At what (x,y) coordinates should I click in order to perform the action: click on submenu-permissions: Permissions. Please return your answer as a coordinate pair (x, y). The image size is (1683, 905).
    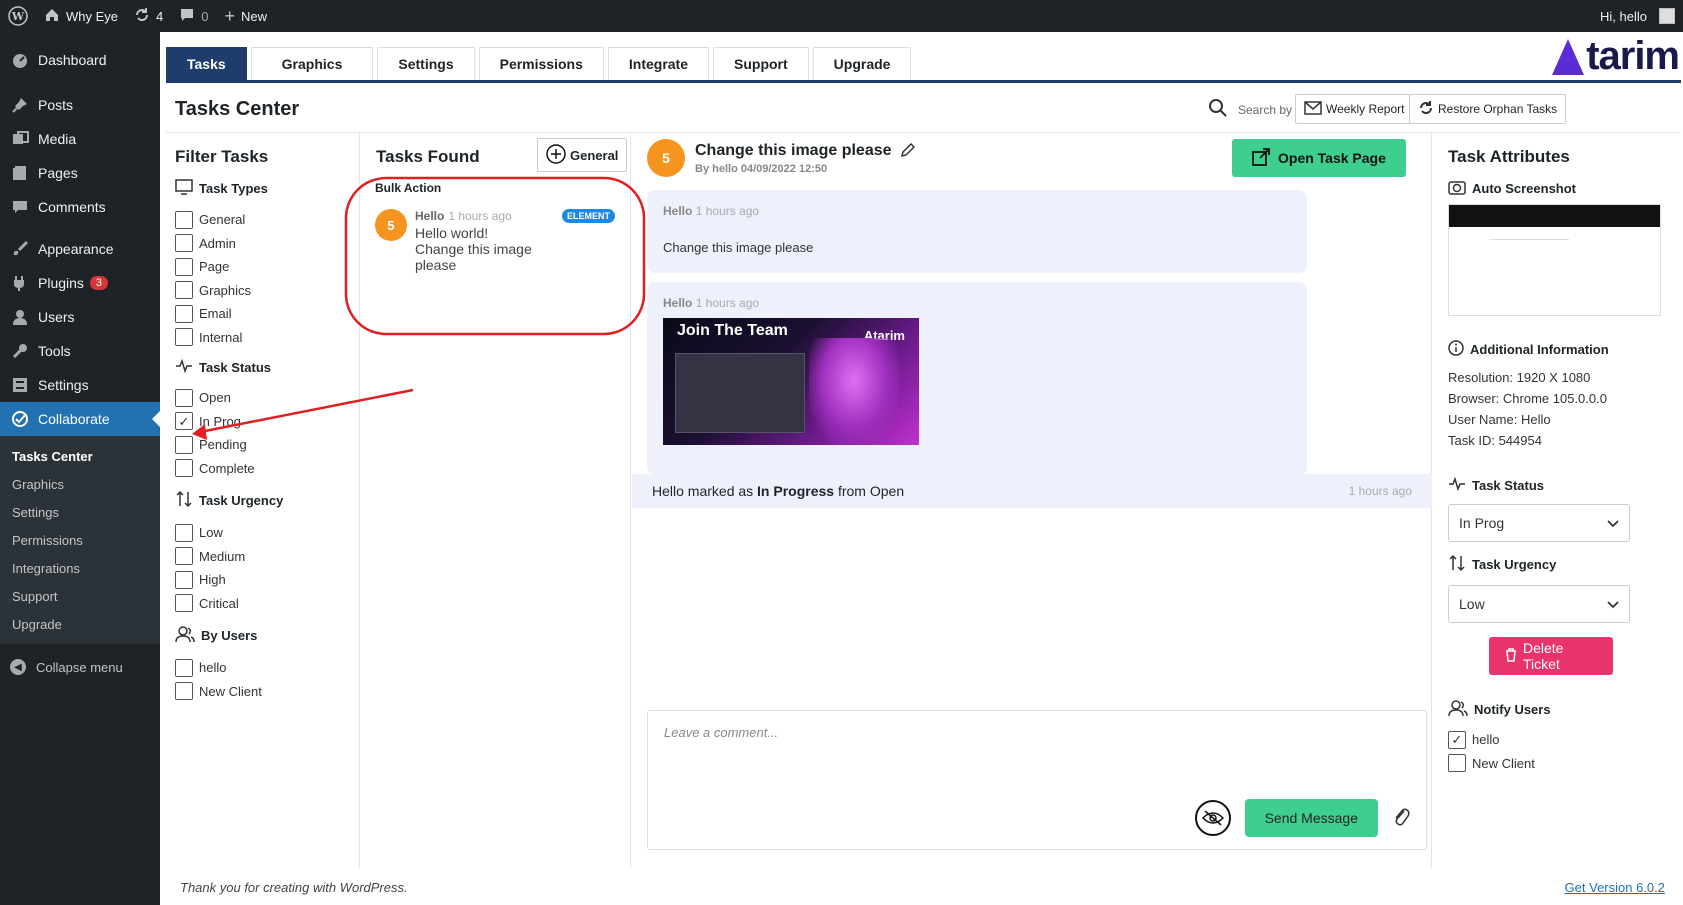
    Looking at the image, I should click on (80, 540).